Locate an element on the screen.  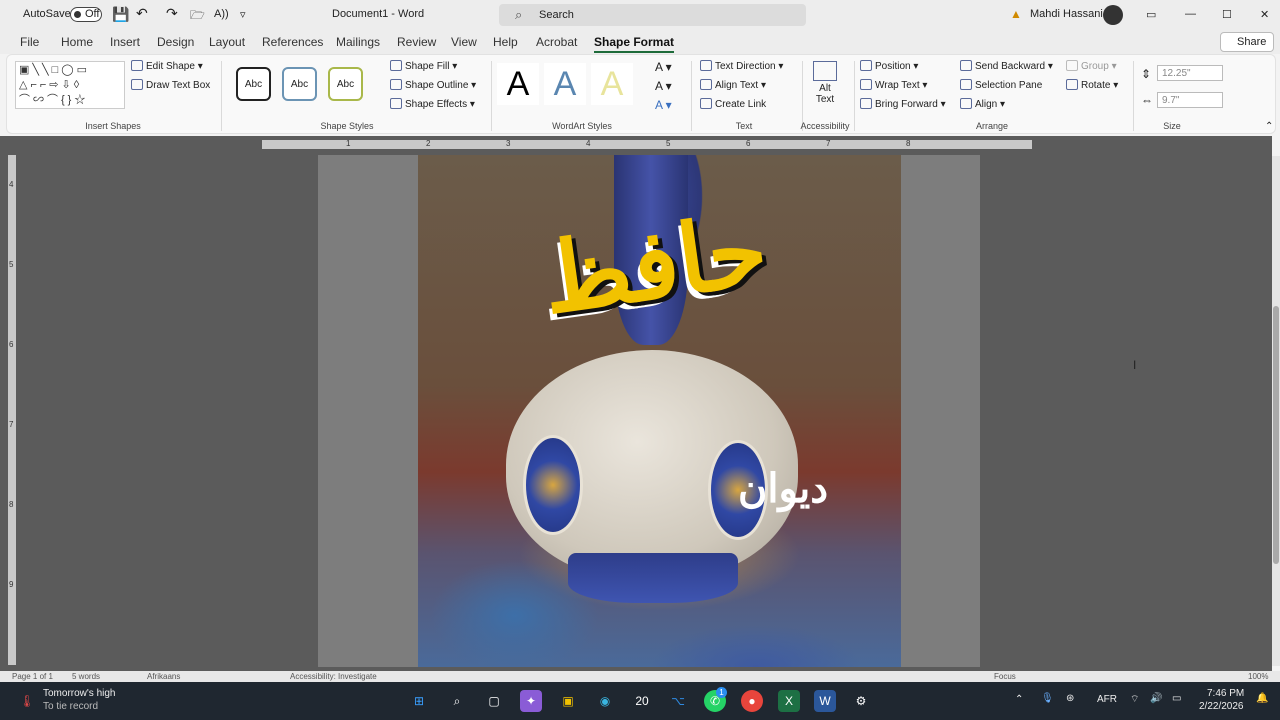
tab-home: Home is located at coordinates (77, 42).